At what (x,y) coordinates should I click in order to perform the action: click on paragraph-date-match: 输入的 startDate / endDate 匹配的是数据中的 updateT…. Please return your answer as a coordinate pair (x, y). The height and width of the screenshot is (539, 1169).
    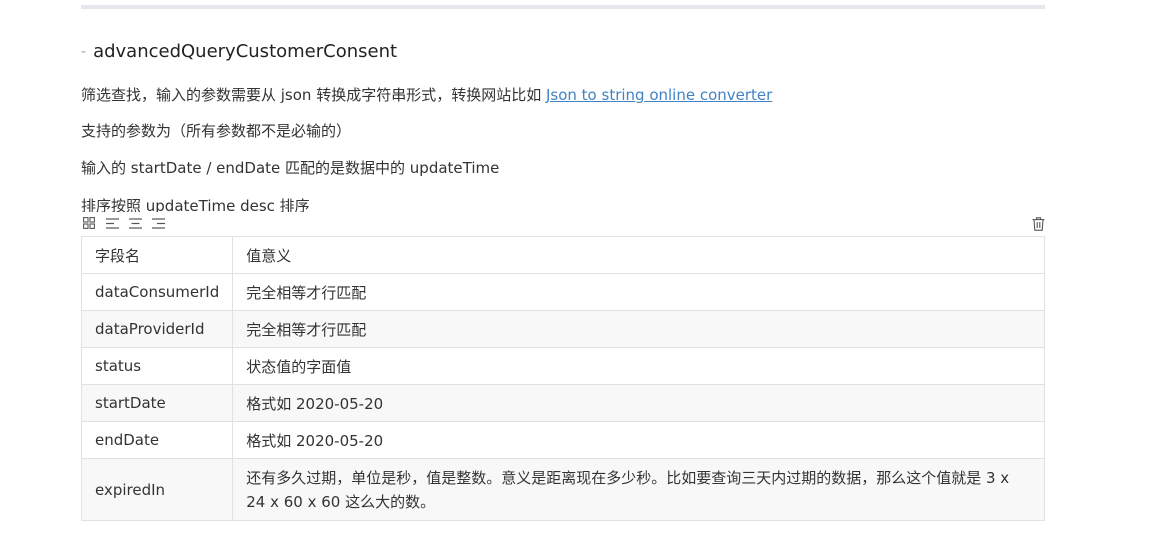
    Looking at the image, I should click on (290, 168).